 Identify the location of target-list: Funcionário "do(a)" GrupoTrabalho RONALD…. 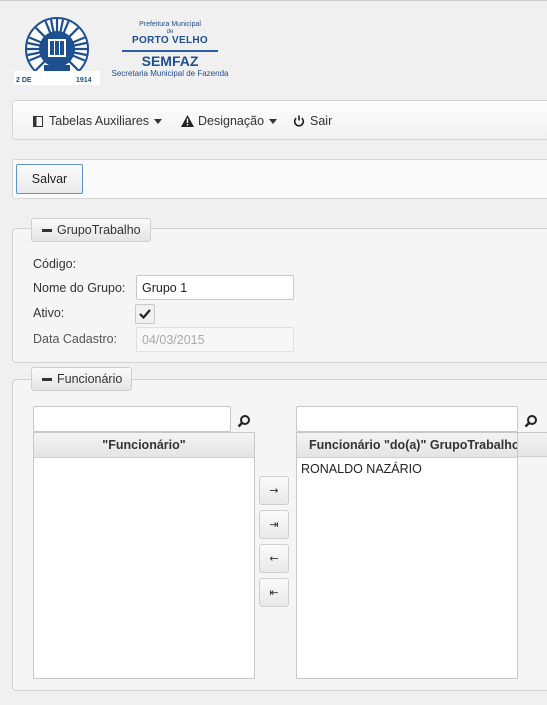
(407, 555).